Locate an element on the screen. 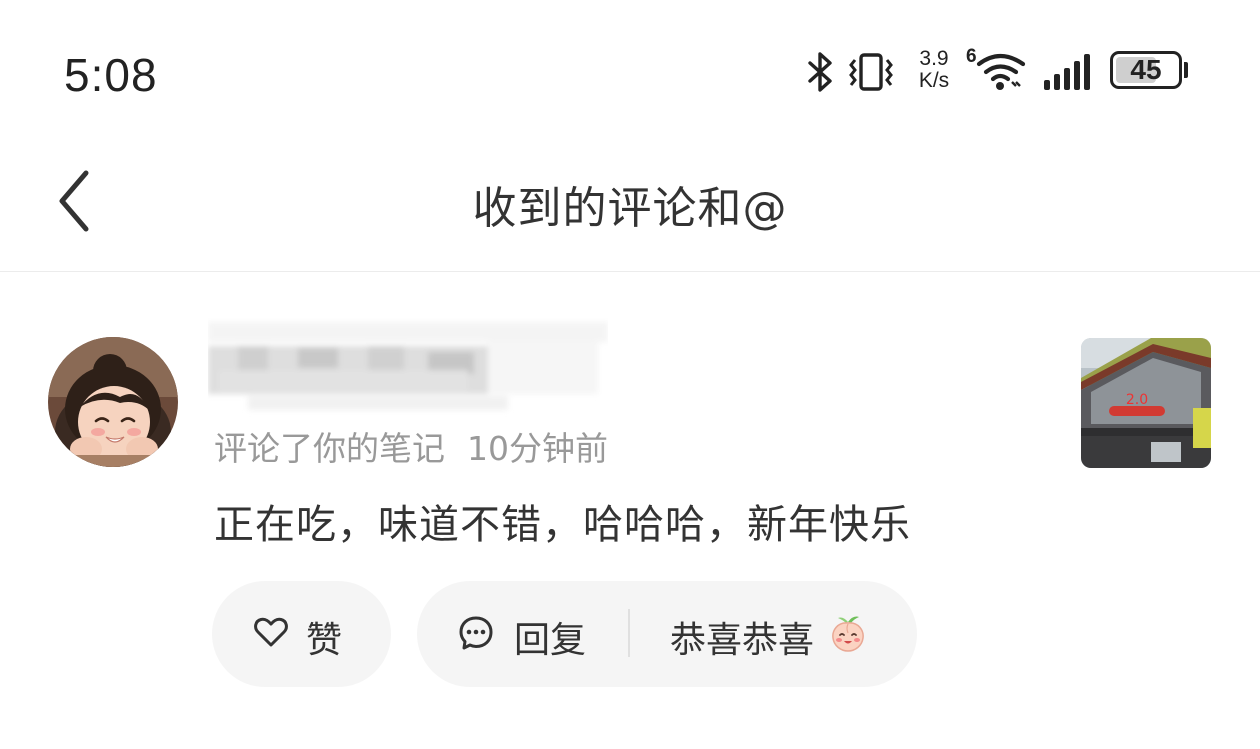  reply-label: 回复 is located at coordinates (550, 637).